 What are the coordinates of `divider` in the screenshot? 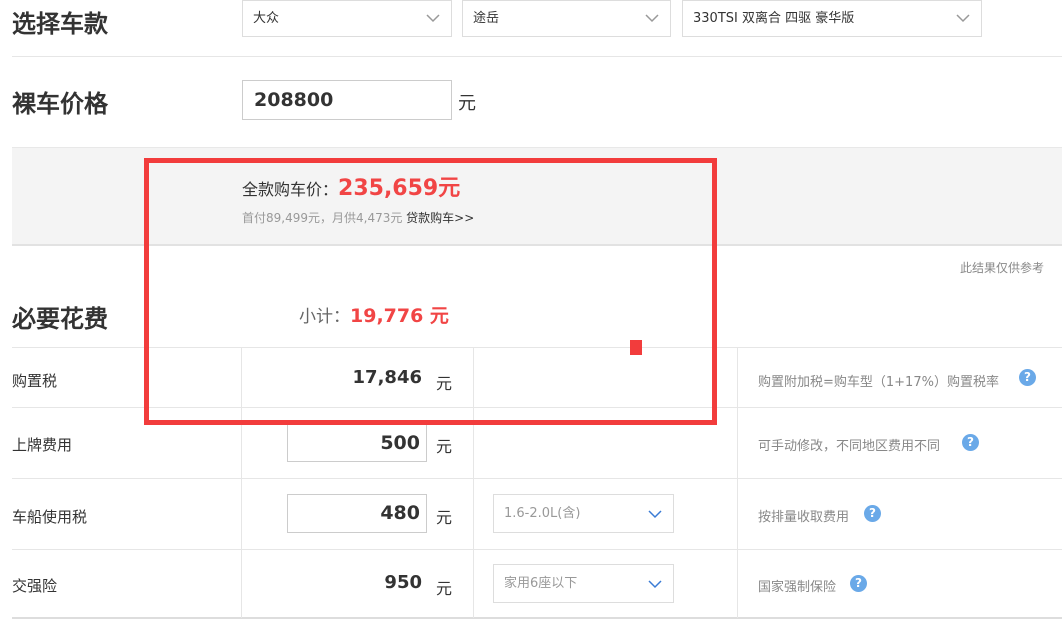 It's located at (537, 56).